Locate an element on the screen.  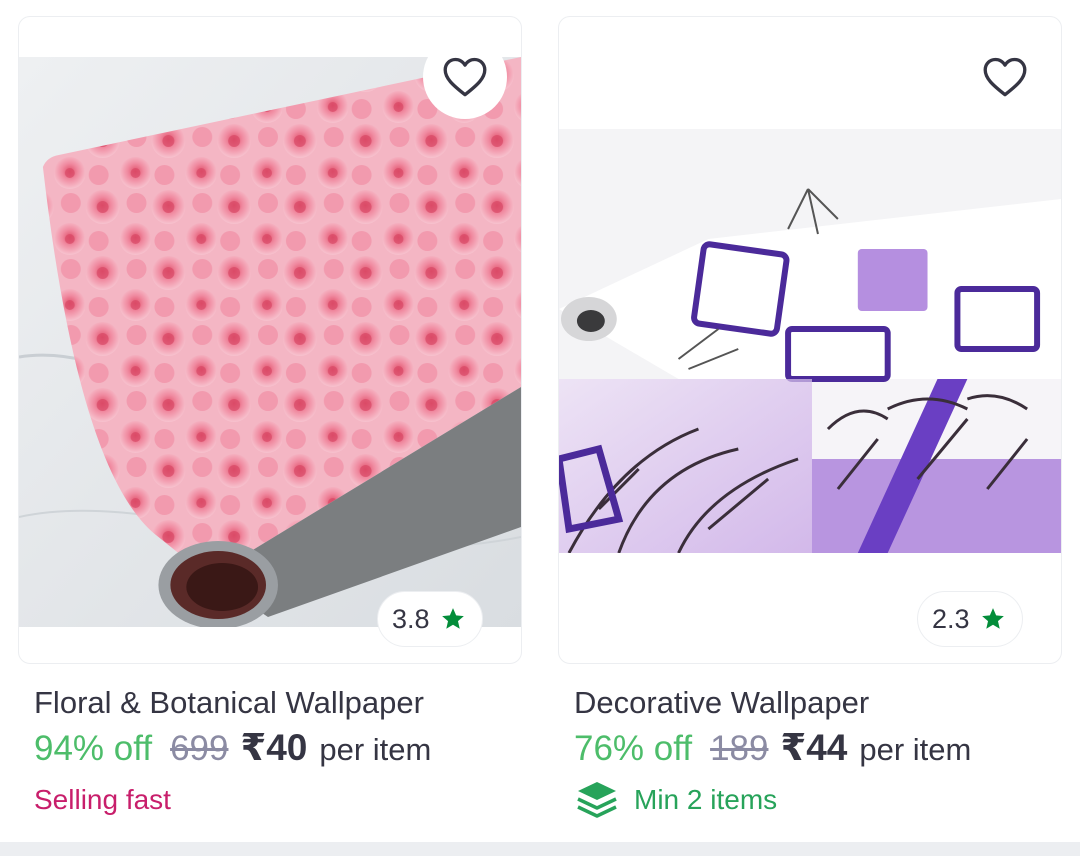
original-price: 699 is located at coordinates (199, 748).